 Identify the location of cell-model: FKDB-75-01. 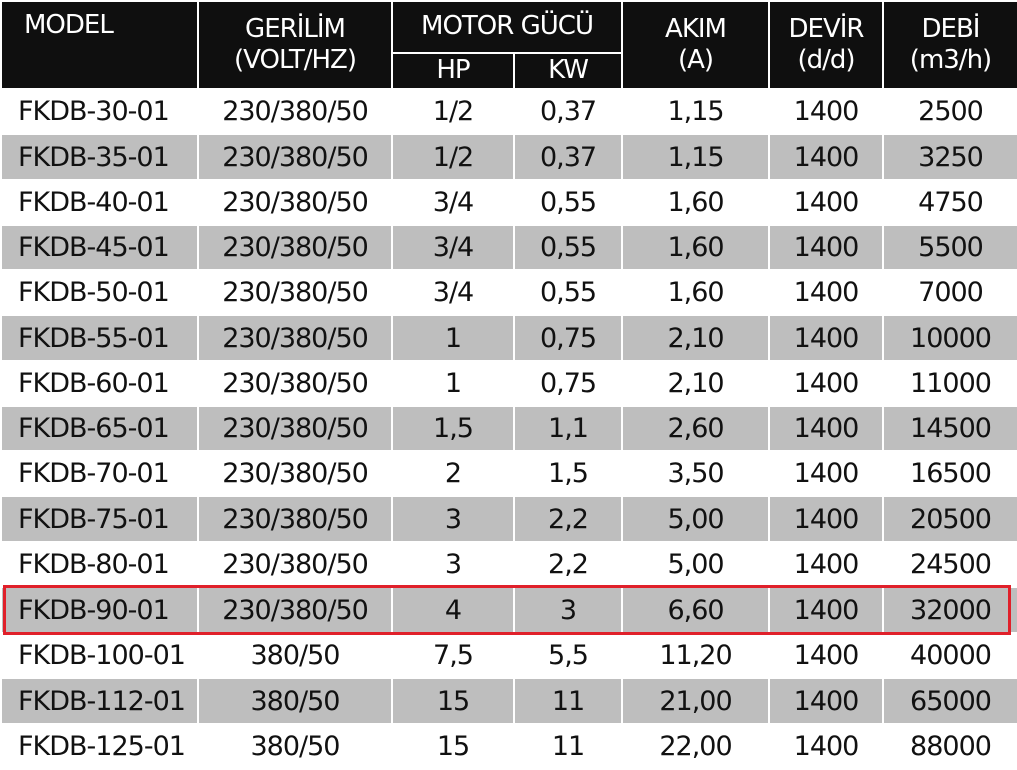
(99, 519).